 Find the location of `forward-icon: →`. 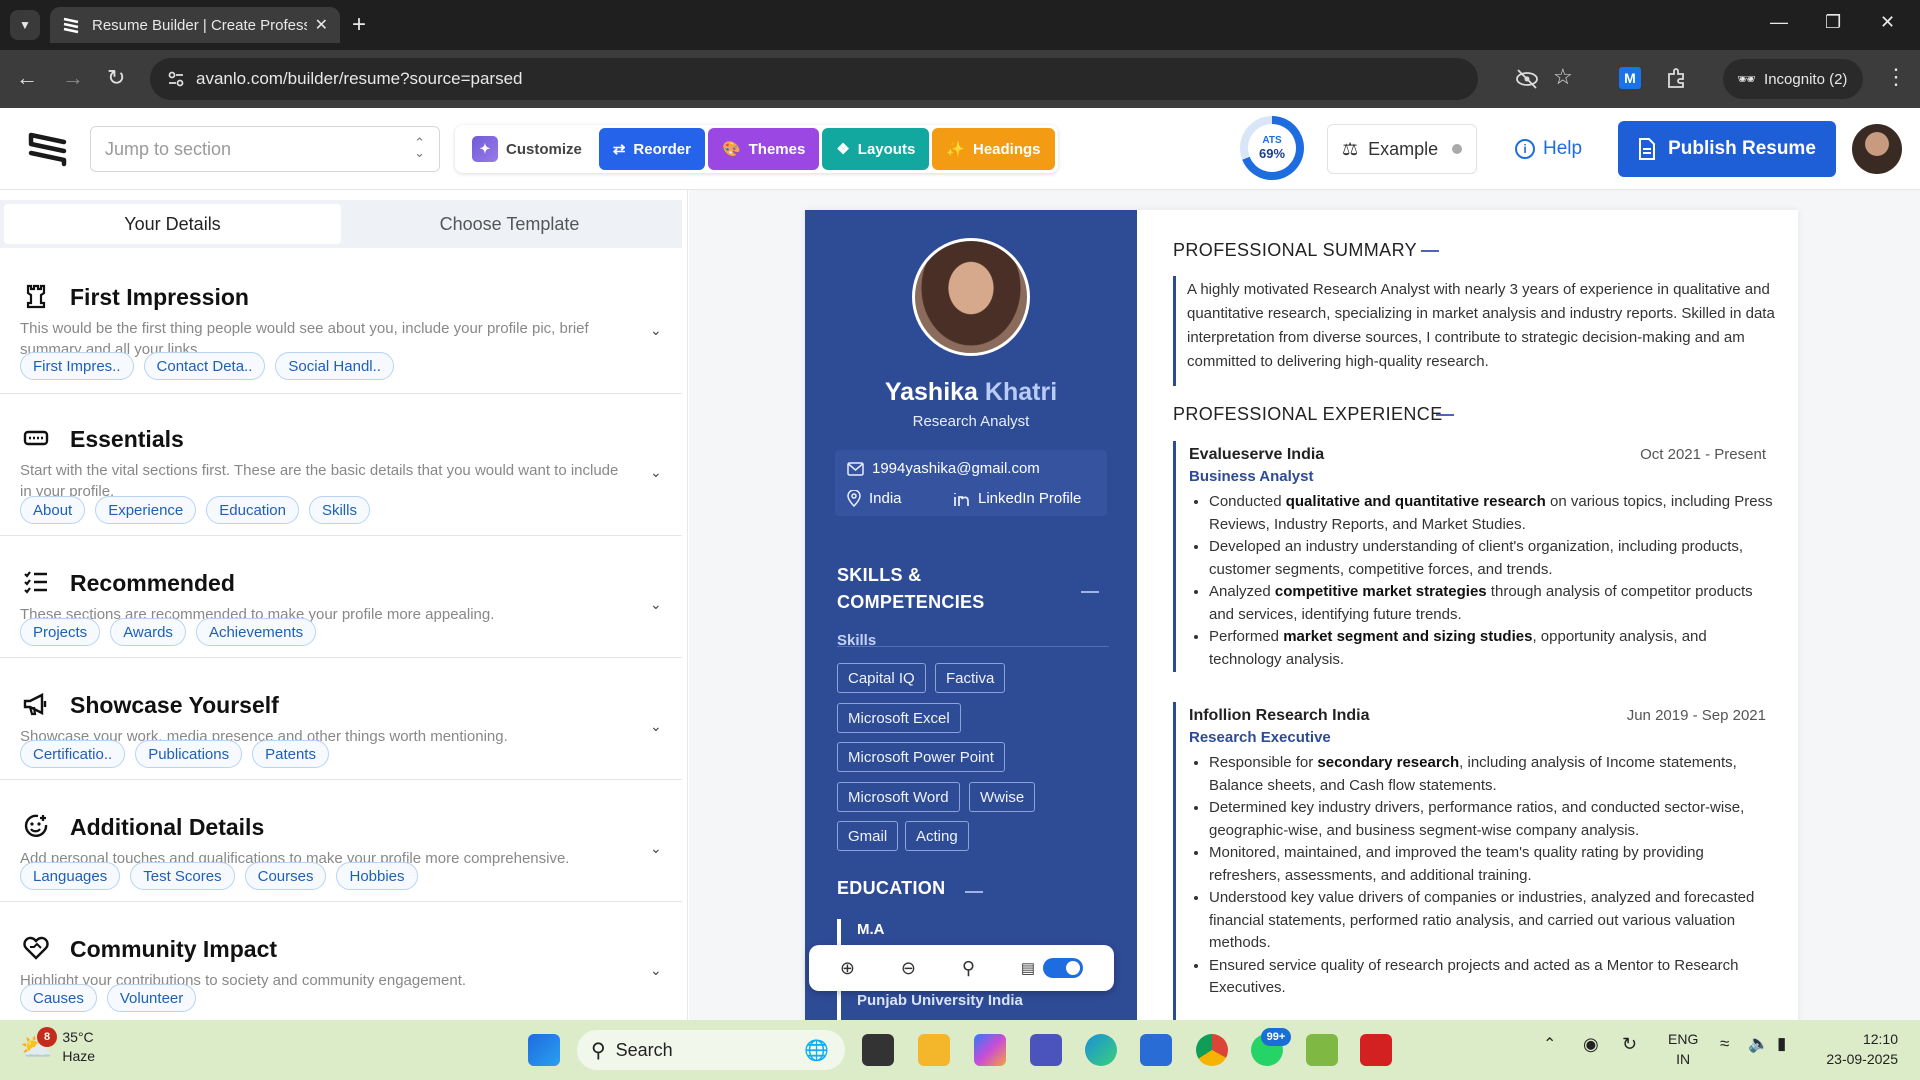

forward-icon: → is located at coordinates (73, 78).